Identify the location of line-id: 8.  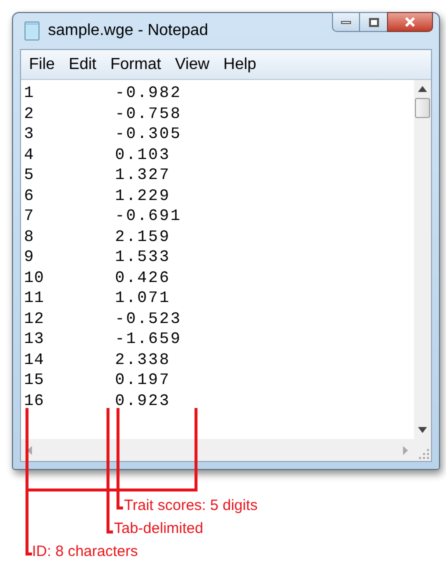
(30, 236).